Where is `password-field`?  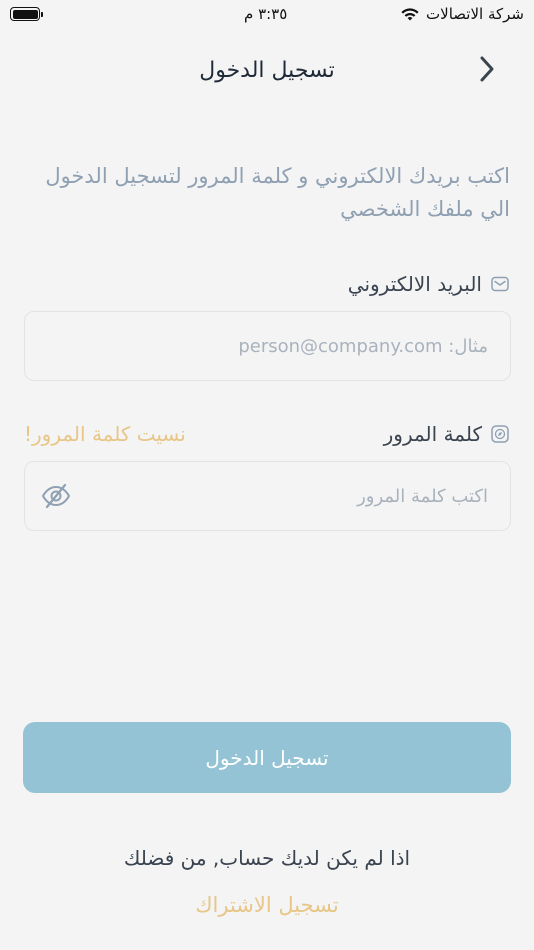
password-field is located at coordinates (267, 496).